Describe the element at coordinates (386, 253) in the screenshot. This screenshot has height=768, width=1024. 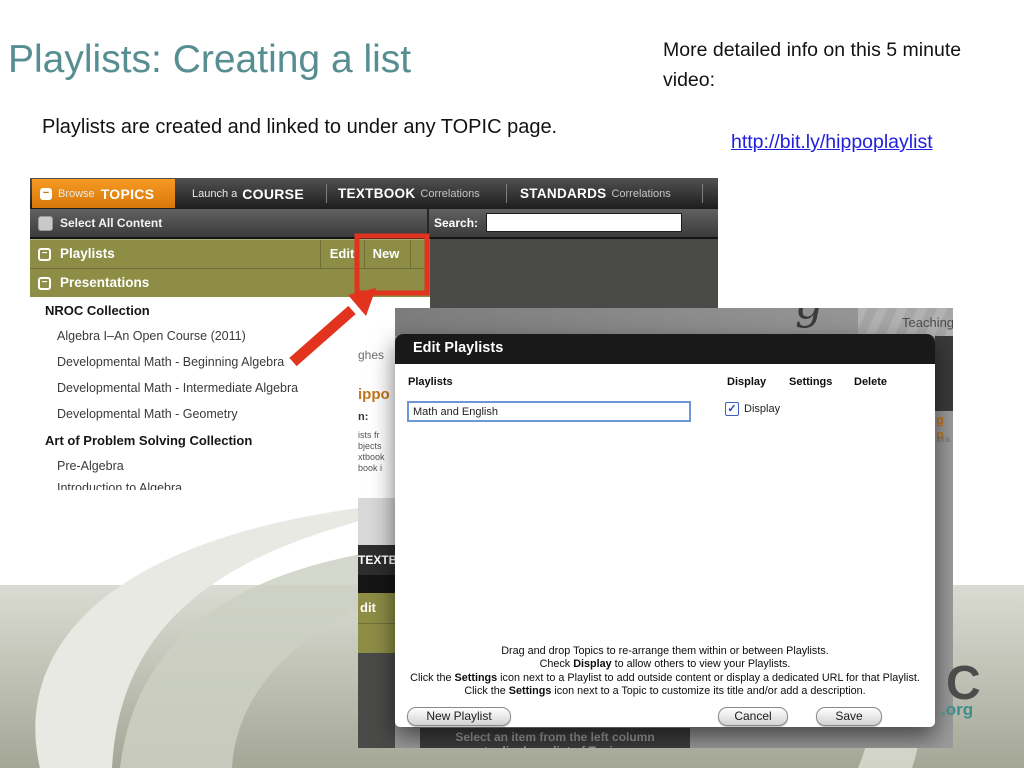
I see `new-playlist-button: New` at that location.